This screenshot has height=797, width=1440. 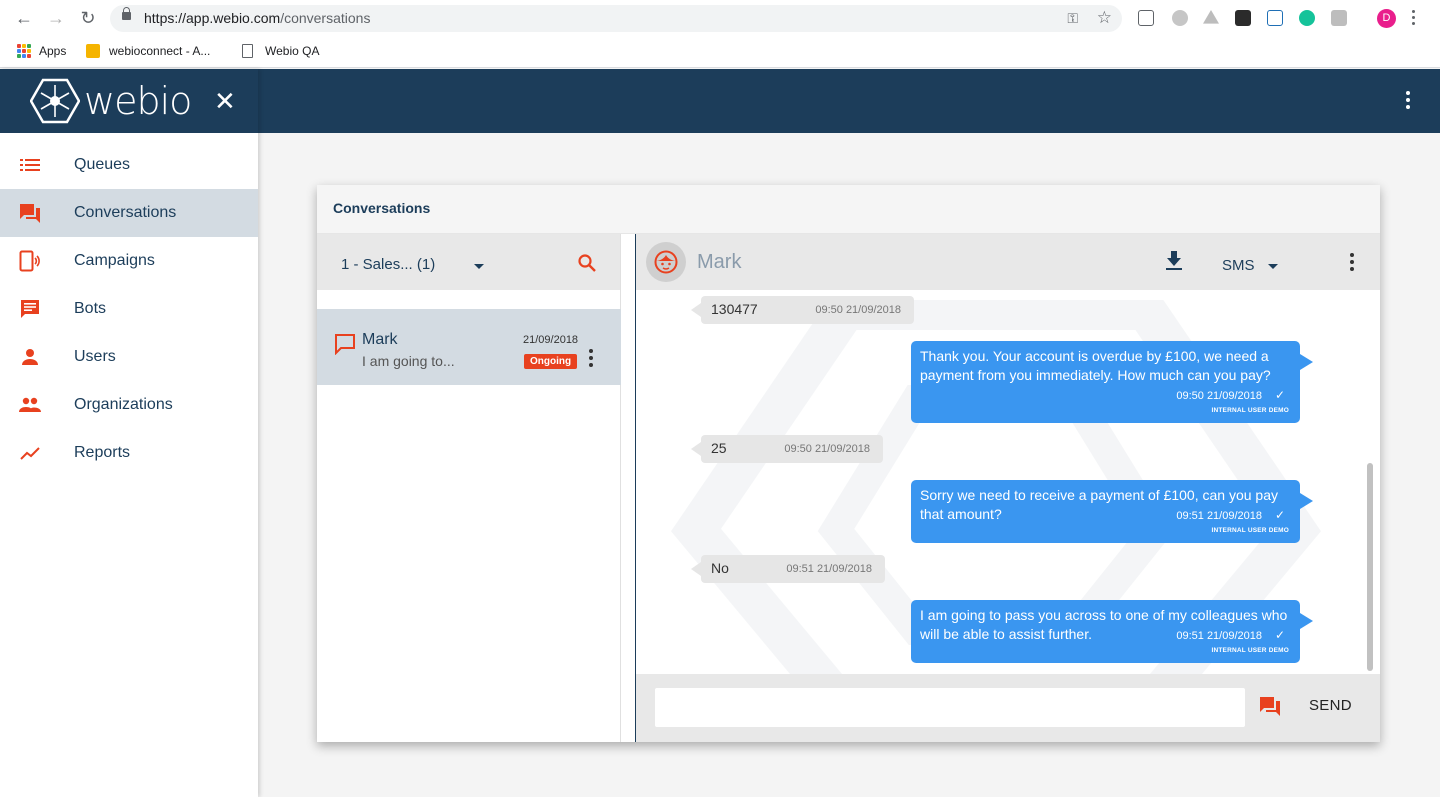 What do you see at coordinates (257, 18) in the screenshot?
I see `url-text: https://app.webio.com/conversations` at bounding box center [257, 18].